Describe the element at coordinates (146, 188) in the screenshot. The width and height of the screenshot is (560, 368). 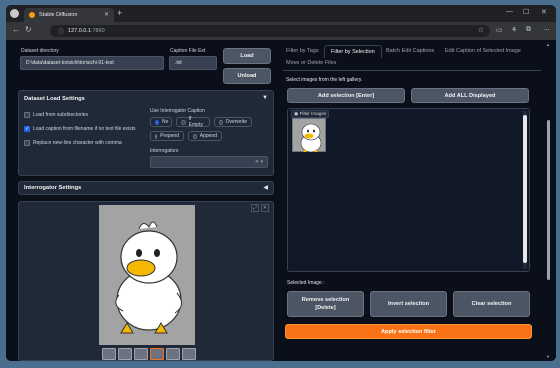
I see `interrogator-settings-panel: Interrogator Settings ◀` at that location.